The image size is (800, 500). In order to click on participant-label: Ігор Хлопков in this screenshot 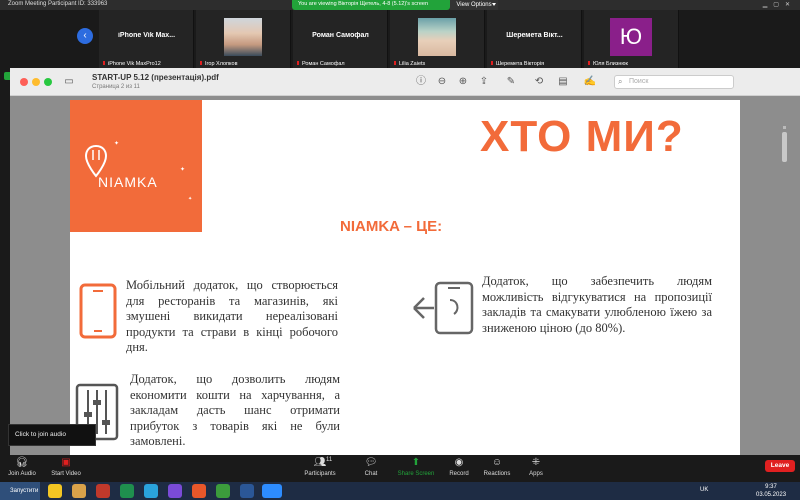, I will do `click(221, 64)`.